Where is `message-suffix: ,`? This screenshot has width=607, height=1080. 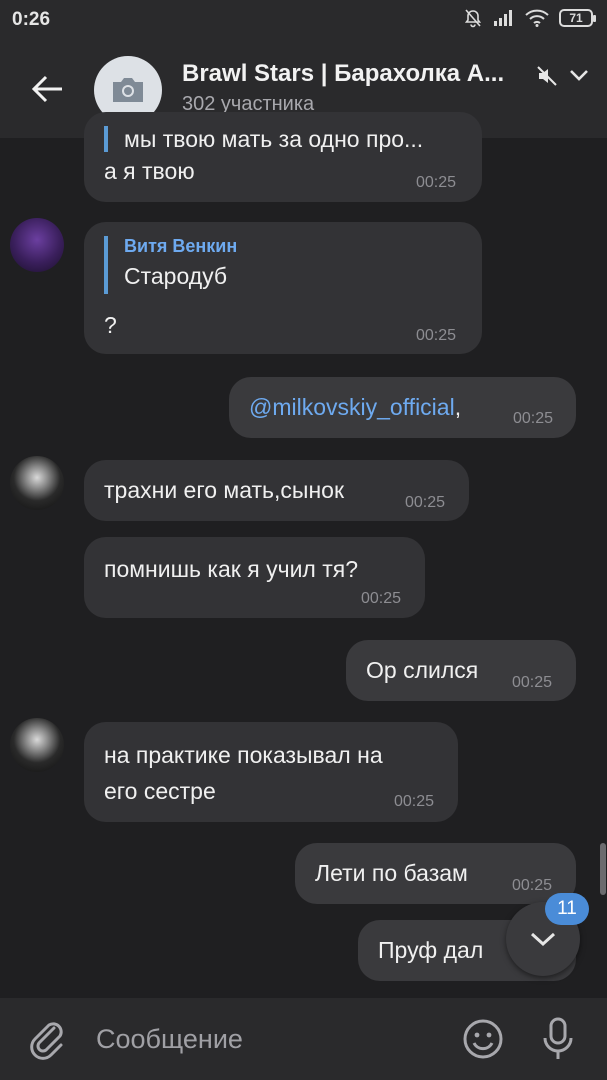
message-suffix: , is located at coordinates (458, 407).